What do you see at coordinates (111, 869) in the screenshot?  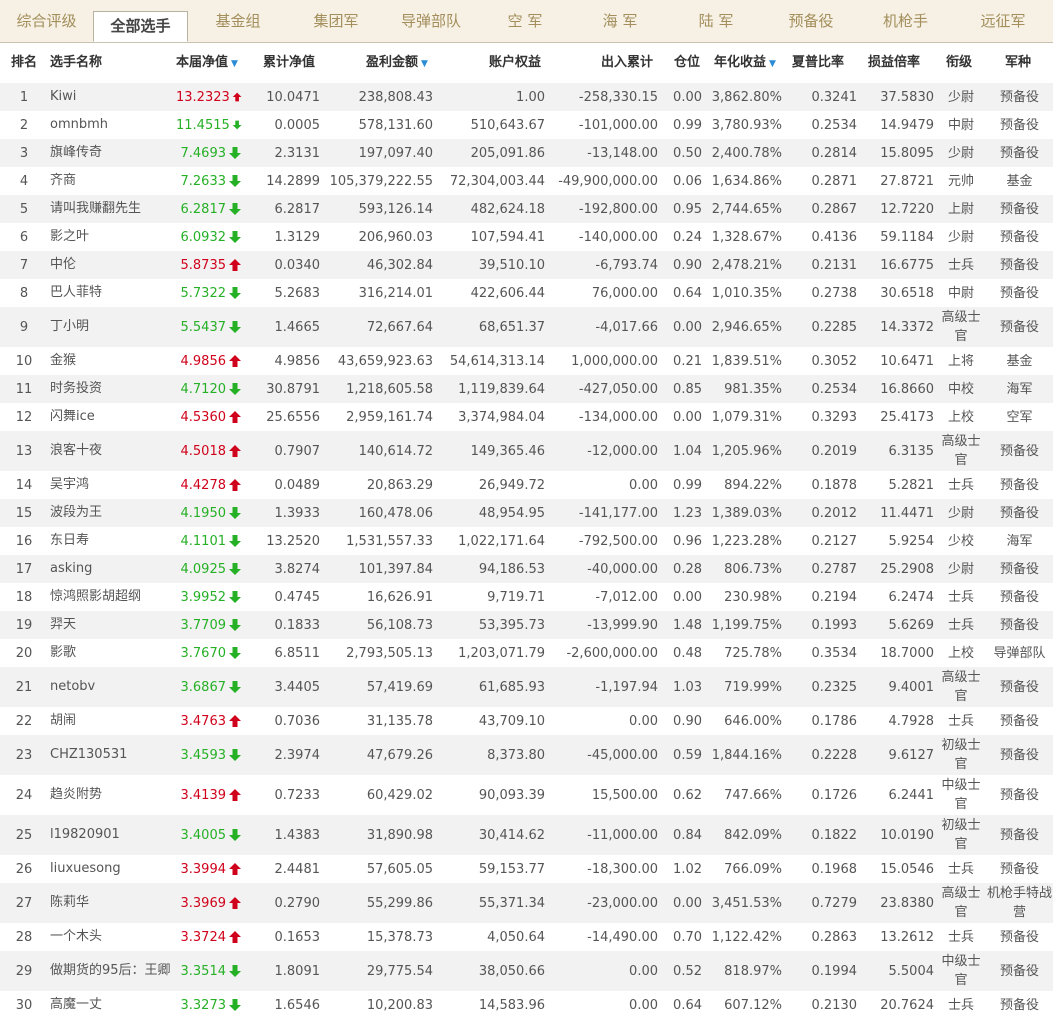 I see `player-name: liuxuesong` at bounding box center [111, 869].